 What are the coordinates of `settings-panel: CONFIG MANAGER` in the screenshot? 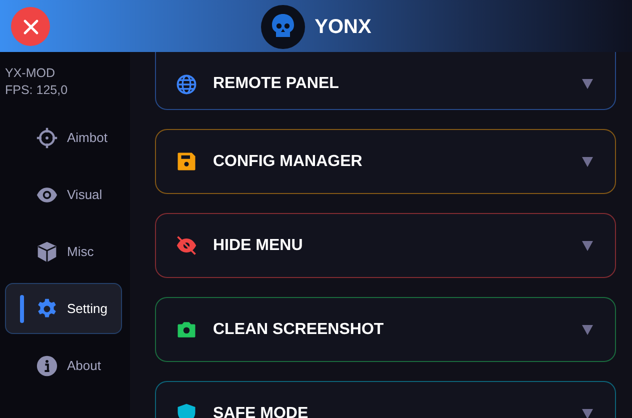 It's located at (385, 161).